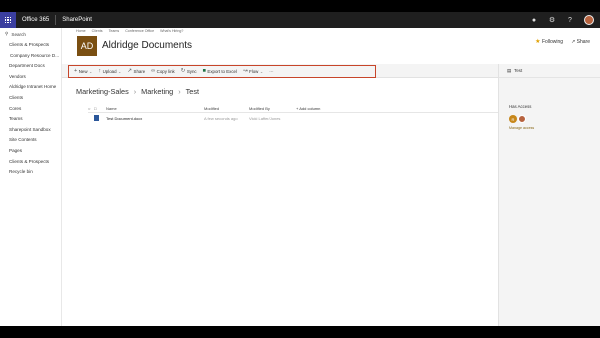 This screenshot has width=600, height=338. I want to click on more-button: ···, so click(271, 71).